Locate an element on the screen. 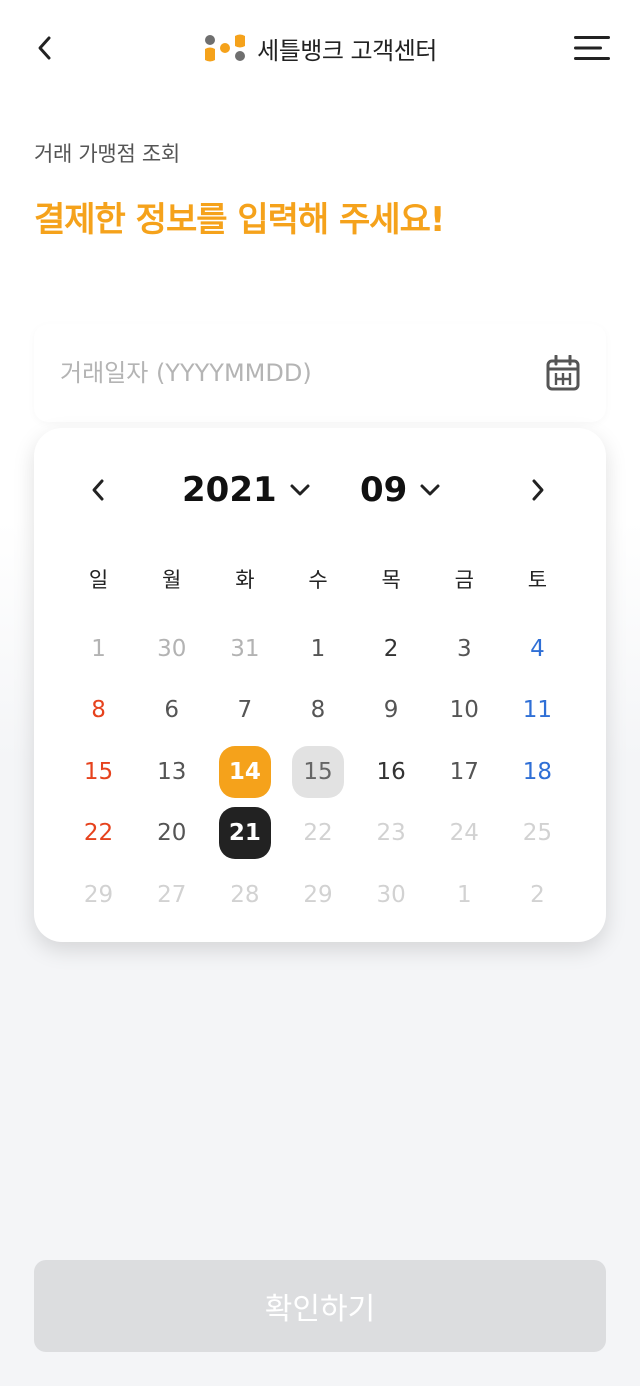  calendar-day: 18 is located at coordinates (537, 772).